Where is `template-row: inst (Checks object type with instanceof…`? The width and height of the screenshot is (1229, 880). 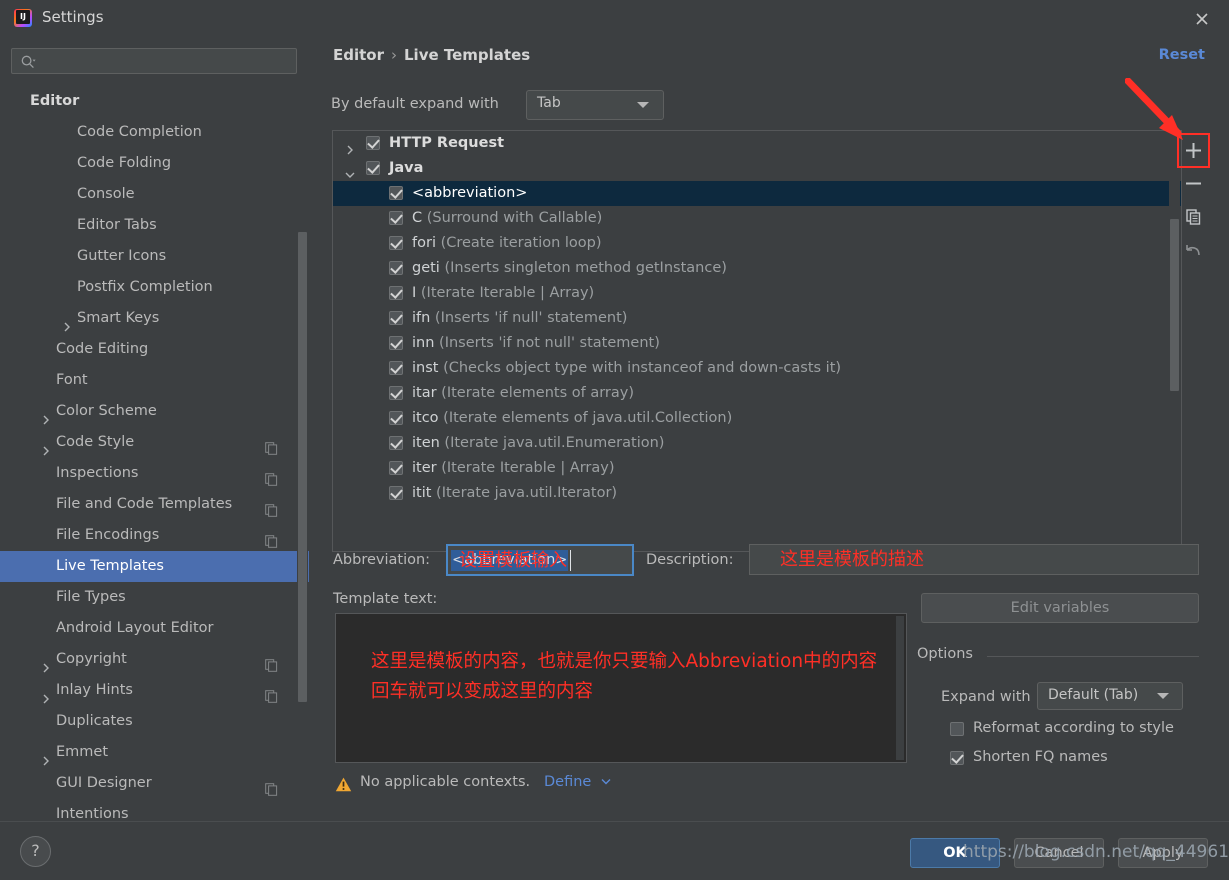 template-row: inst (Checks object type with instanceof… is located at coordinates (757, 368).